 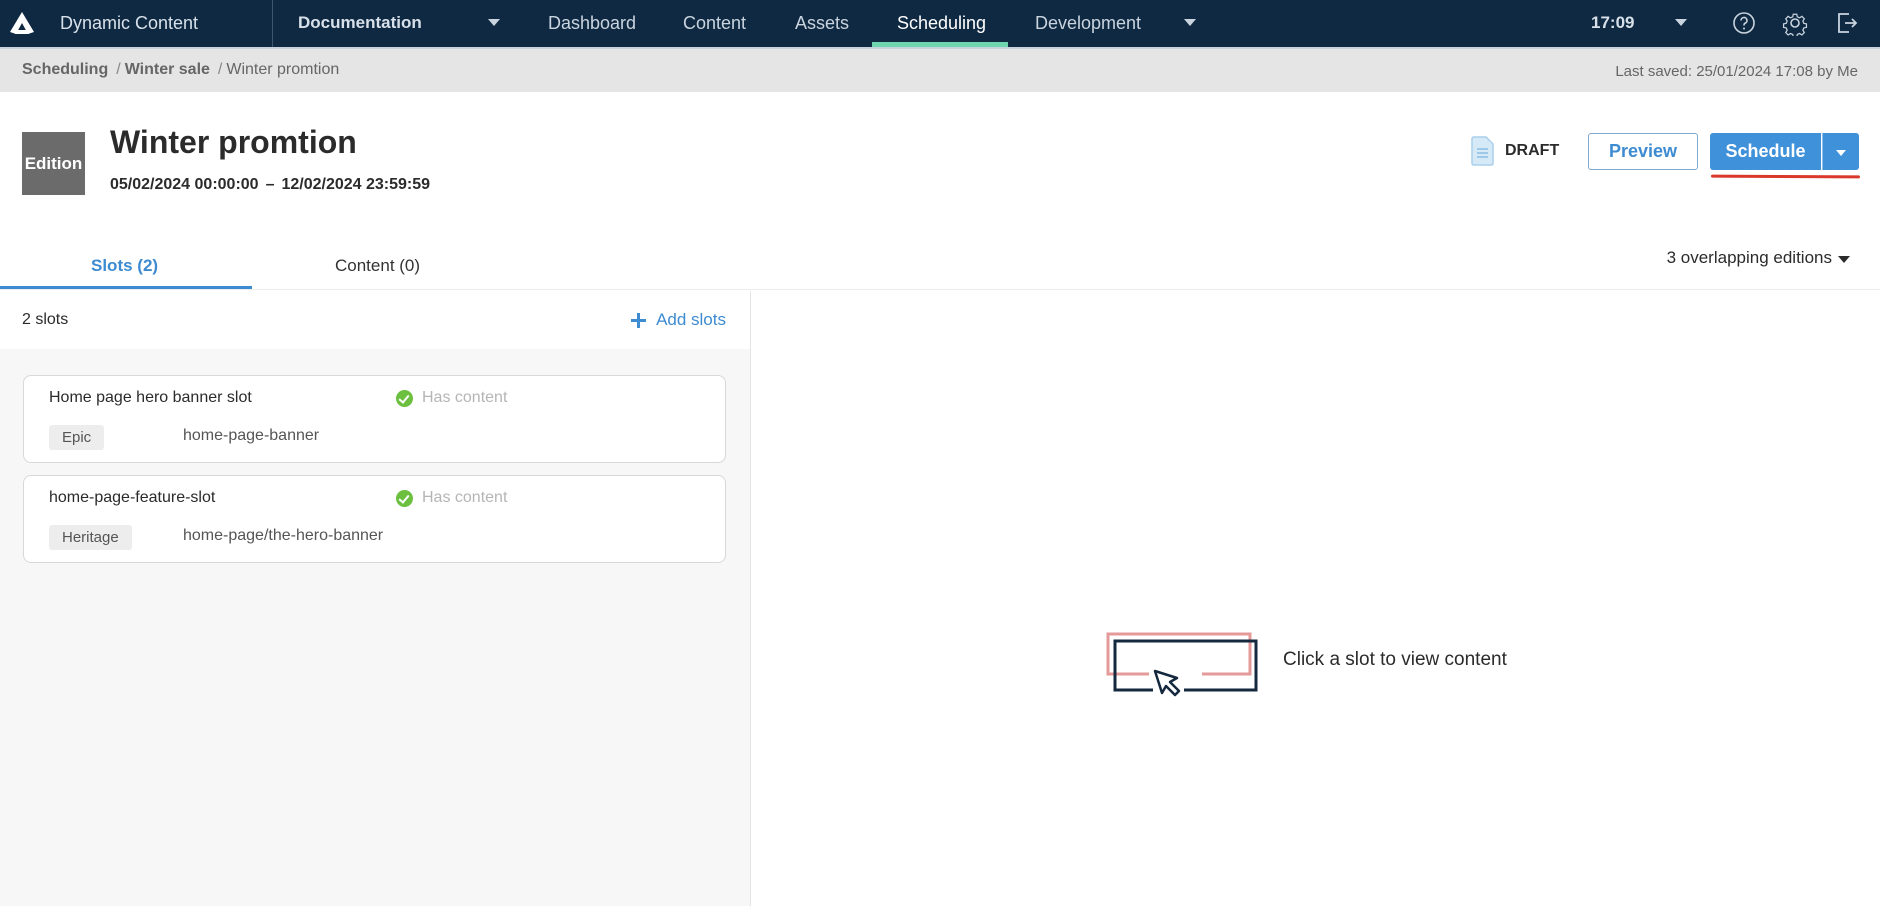 I want to click on empty-state-message: Click a slot to view content, so click(x=1395, y=659).